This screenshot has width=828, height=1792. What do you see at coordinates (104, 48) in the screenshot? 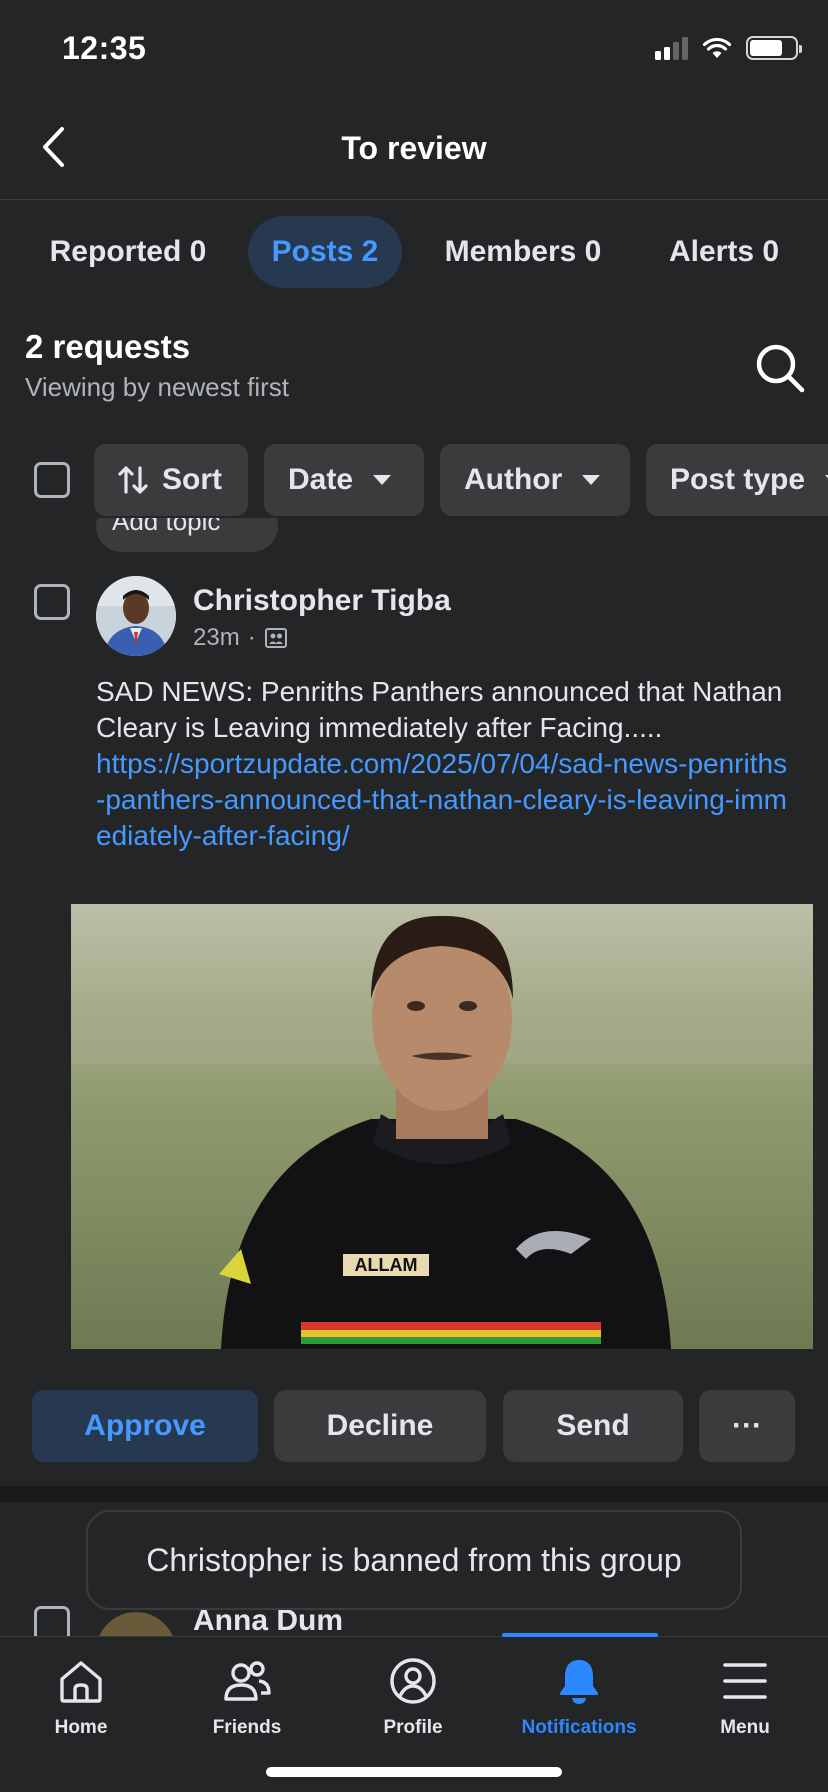
I see `status-time: 12:35` at bounding box center [104, 48].